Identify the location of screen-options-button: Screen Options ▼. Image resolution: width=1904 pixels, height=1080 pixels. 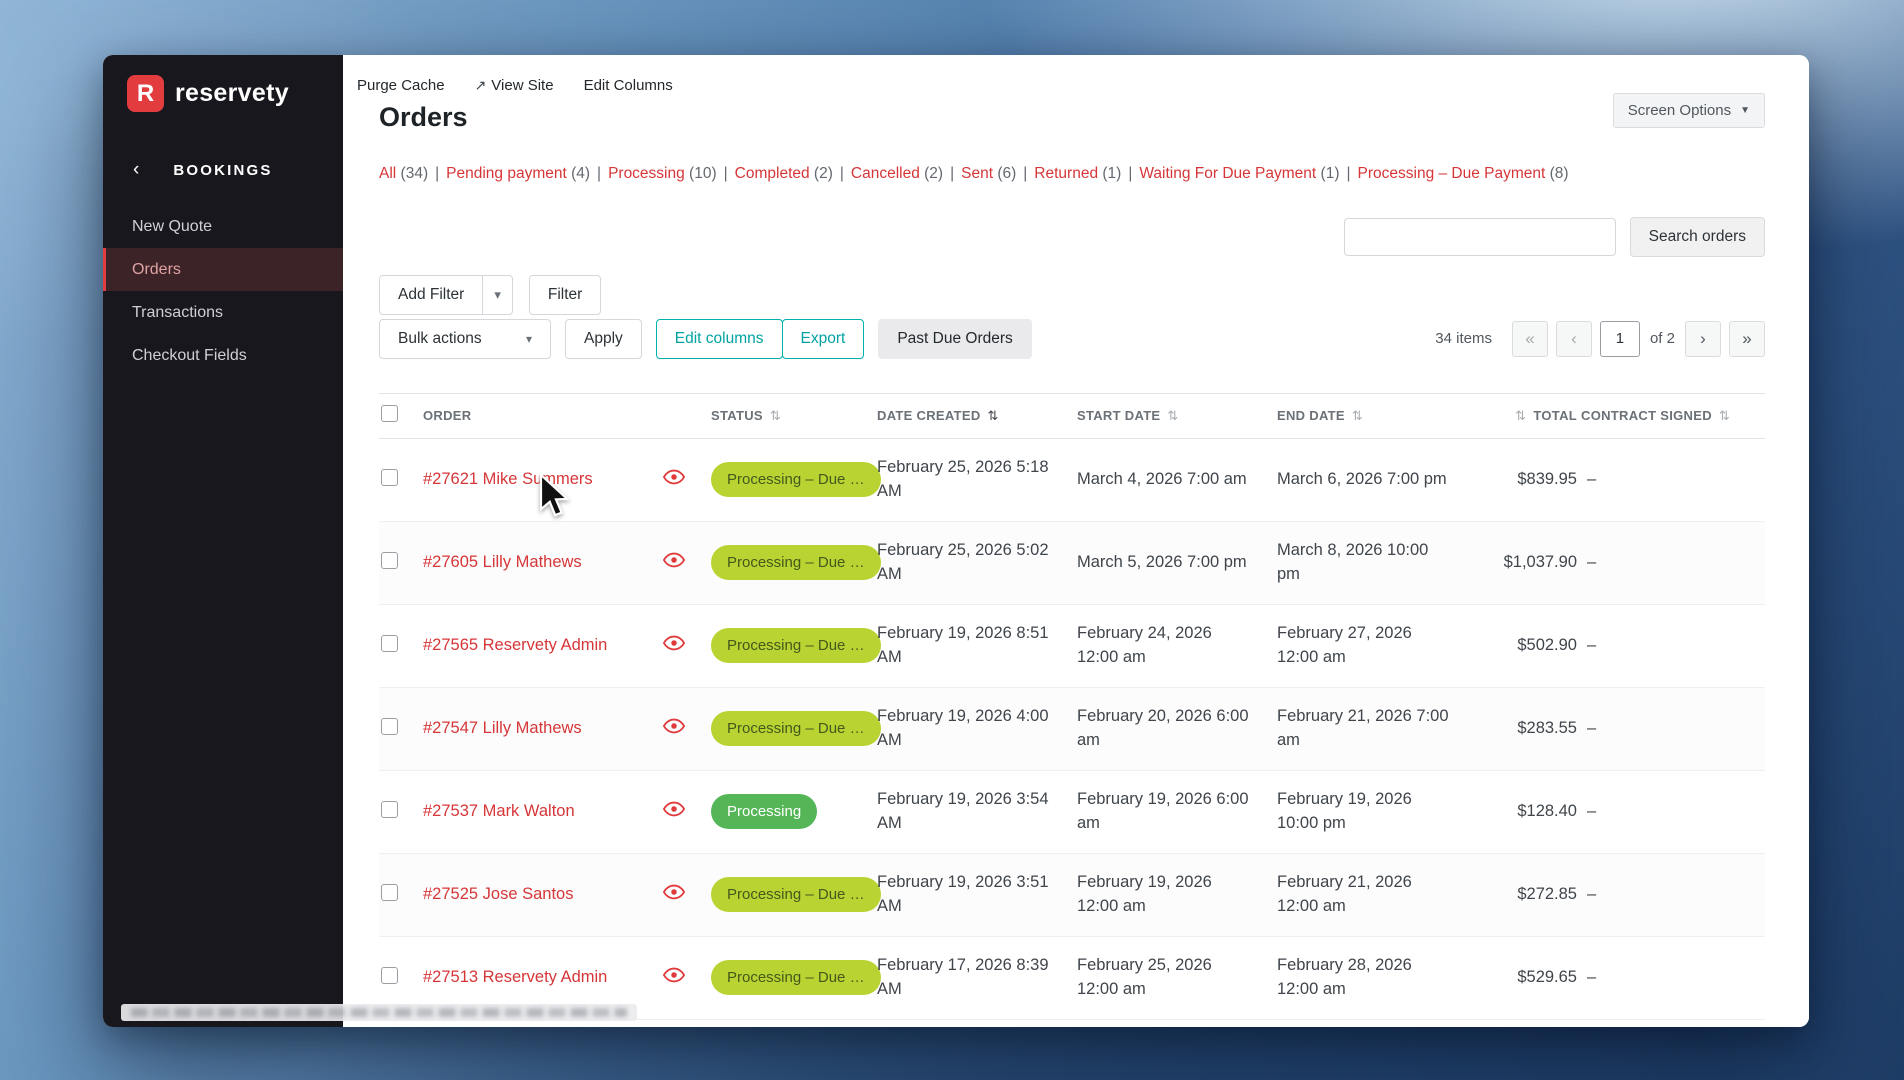
(1688, 110).